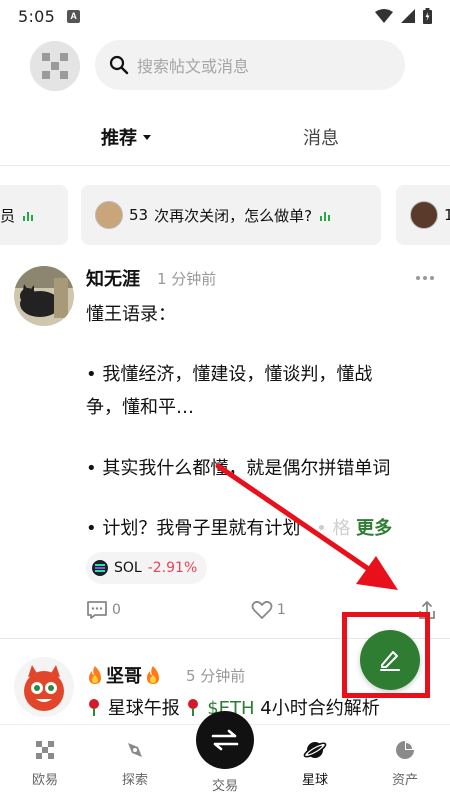 The height and width of the screenshot is (800, 450). I want to click on like-count: 1, so click(281, 610).